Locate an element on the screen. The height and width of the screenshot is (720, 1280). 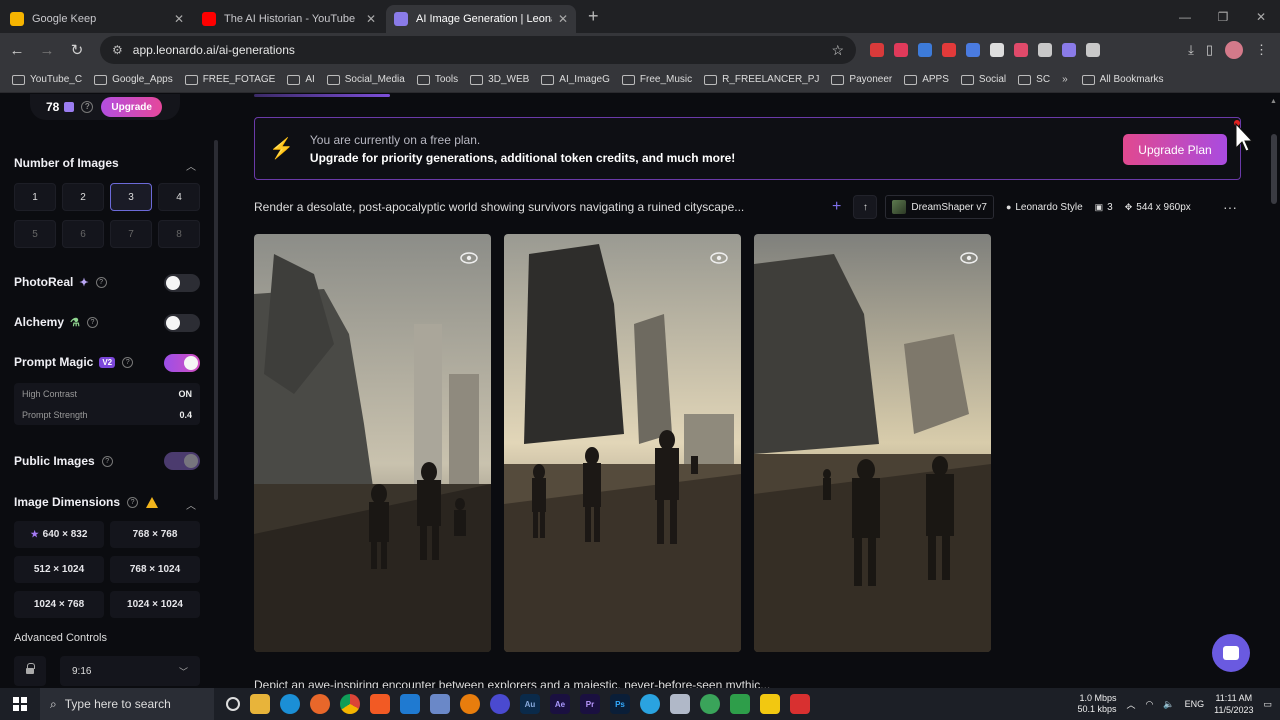
task-view-icon is located at coordinates (233, 704).